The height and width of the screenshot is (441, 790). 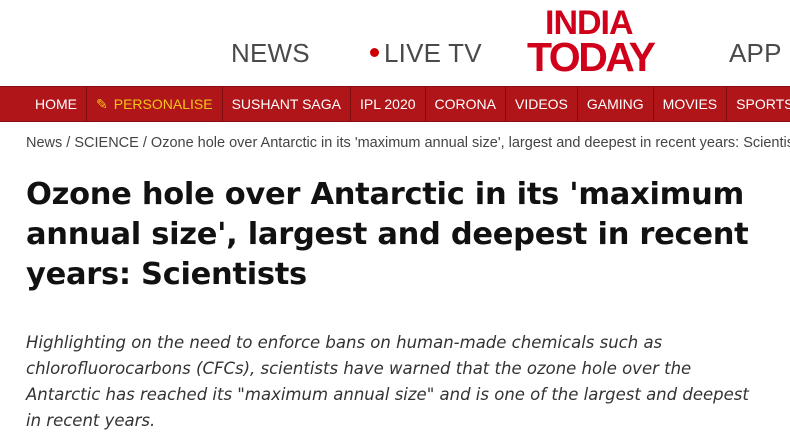 I want to click on nav-item-corona: CORONA, so click(x=466, y=104).